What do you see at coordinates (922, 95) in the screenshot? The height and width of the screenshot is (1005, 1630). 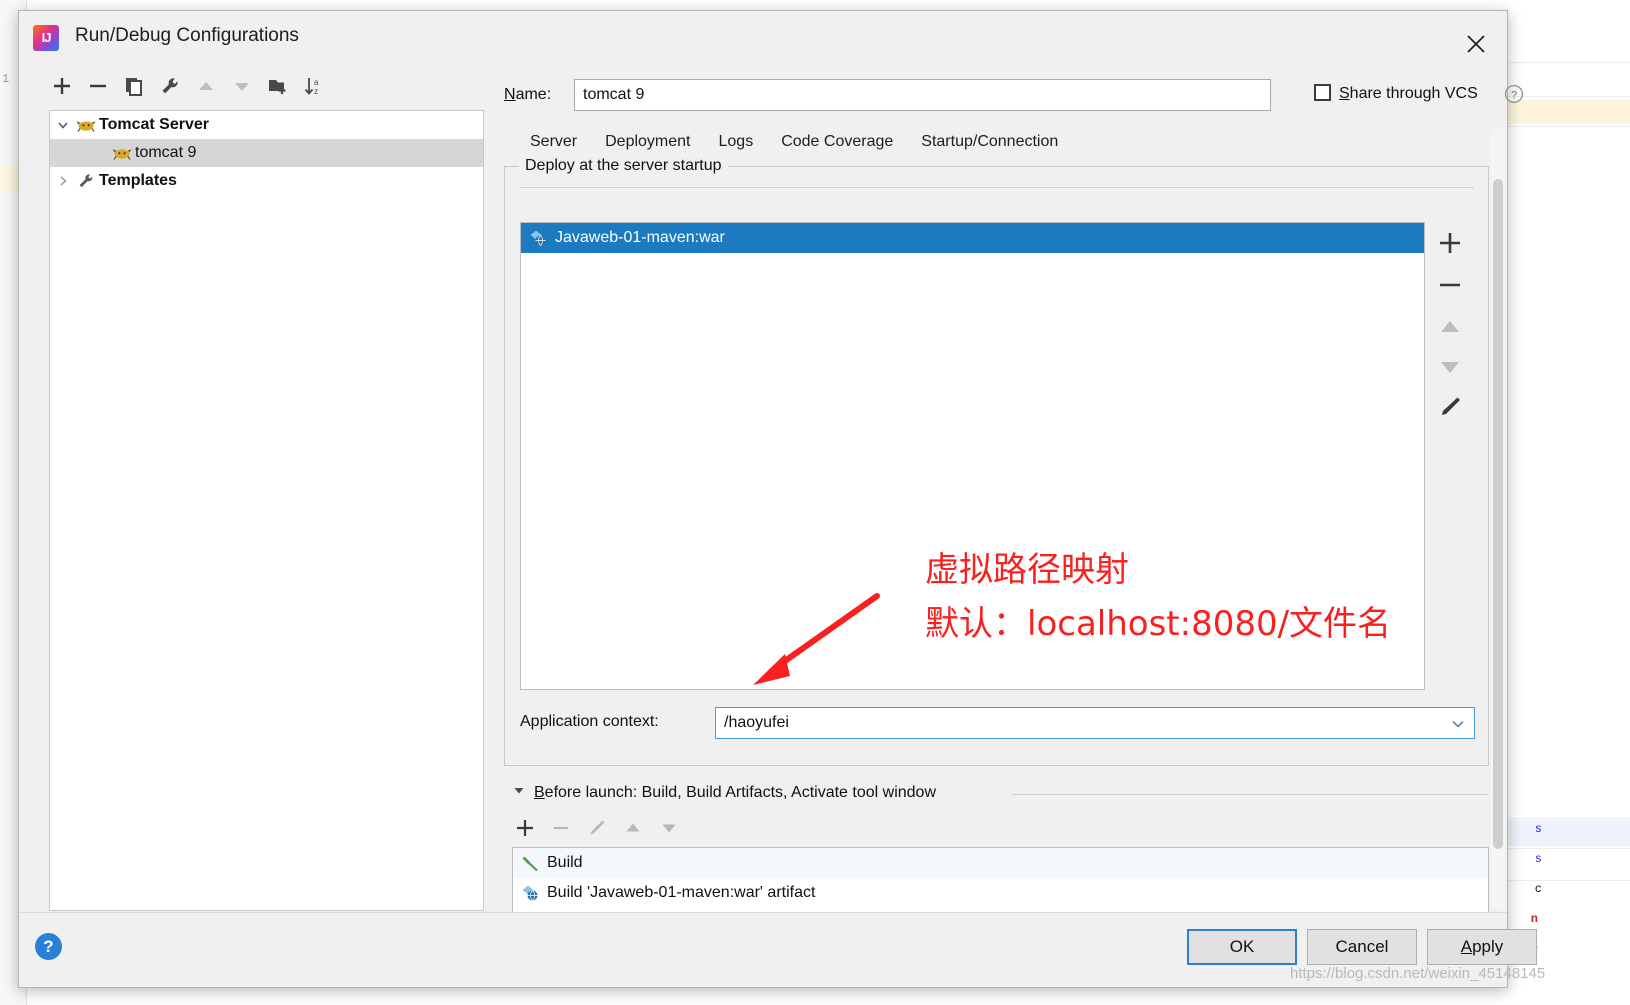 I see `name-input: tomcat 9` at bounding box center [922, 95].